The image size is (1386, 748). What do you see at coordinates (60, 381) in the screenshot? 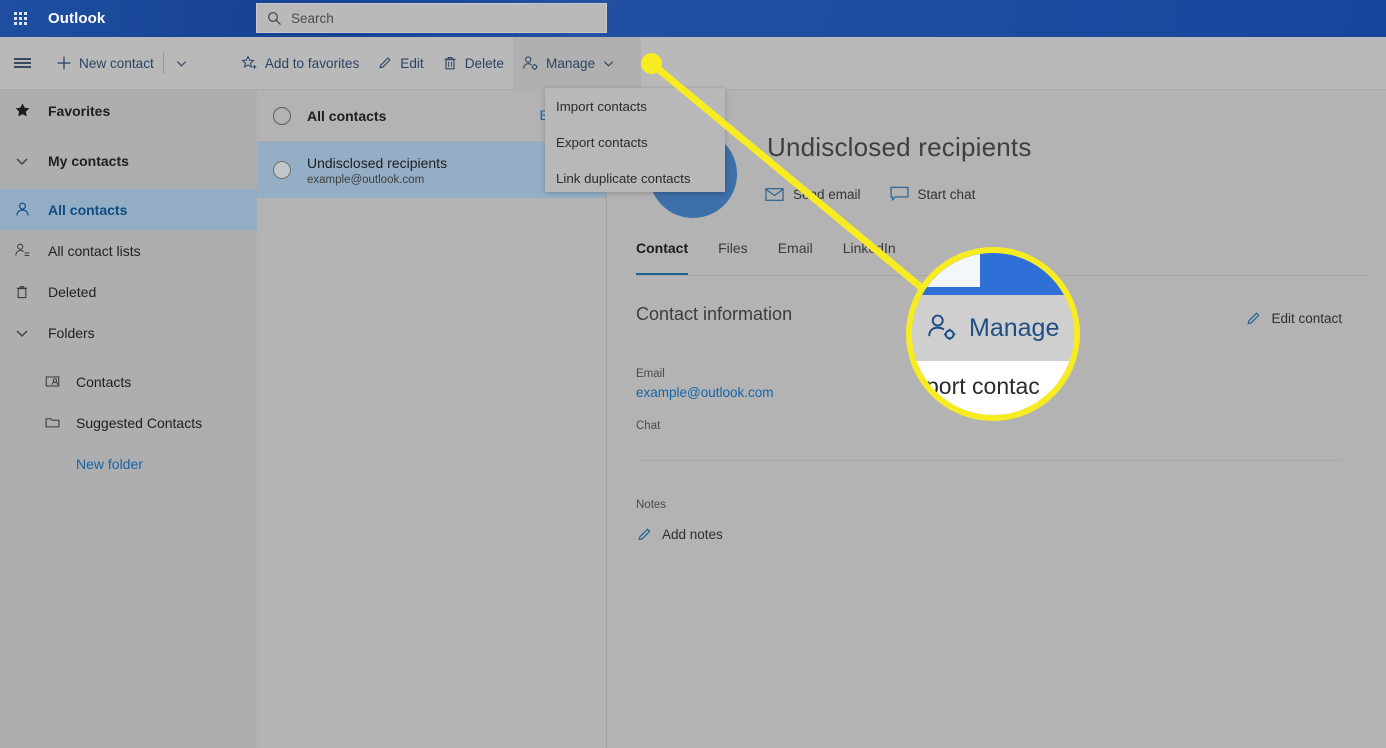
I see `contact-card-icon` at bounding box center [60, 381].